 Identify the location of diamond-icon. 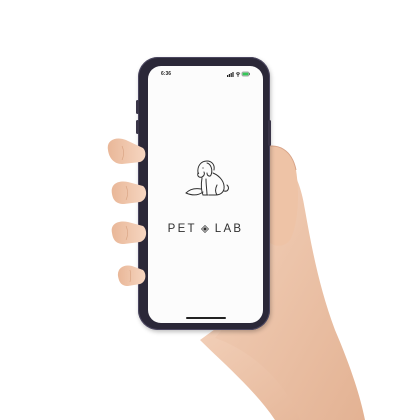
(205, 228).